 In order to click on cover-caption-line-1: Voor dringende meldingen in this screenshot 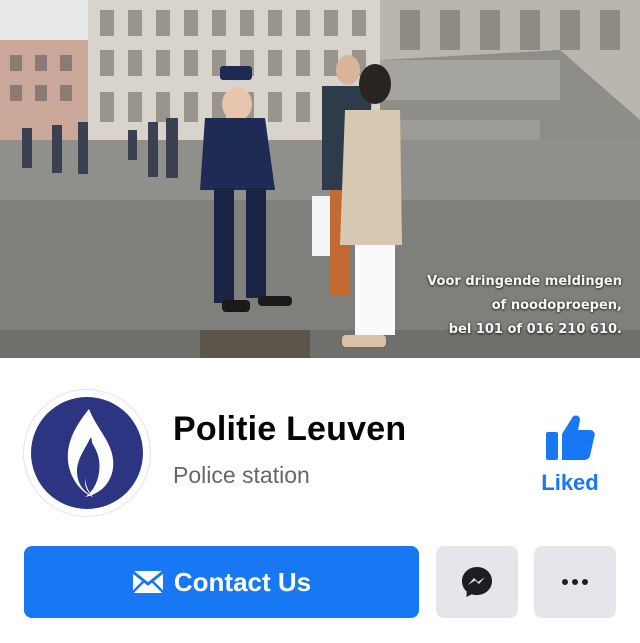, I will do `click(524, 281)`.